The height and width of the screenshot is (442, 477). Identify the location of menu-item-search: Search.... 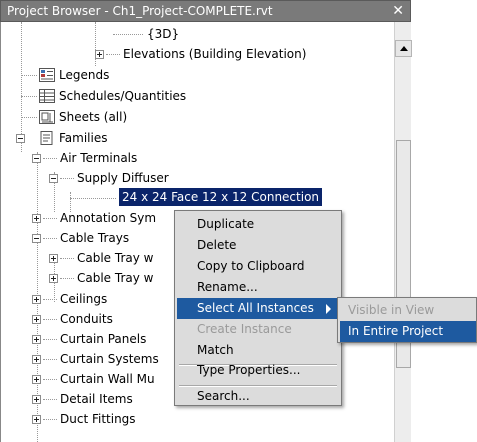
(258, 396).